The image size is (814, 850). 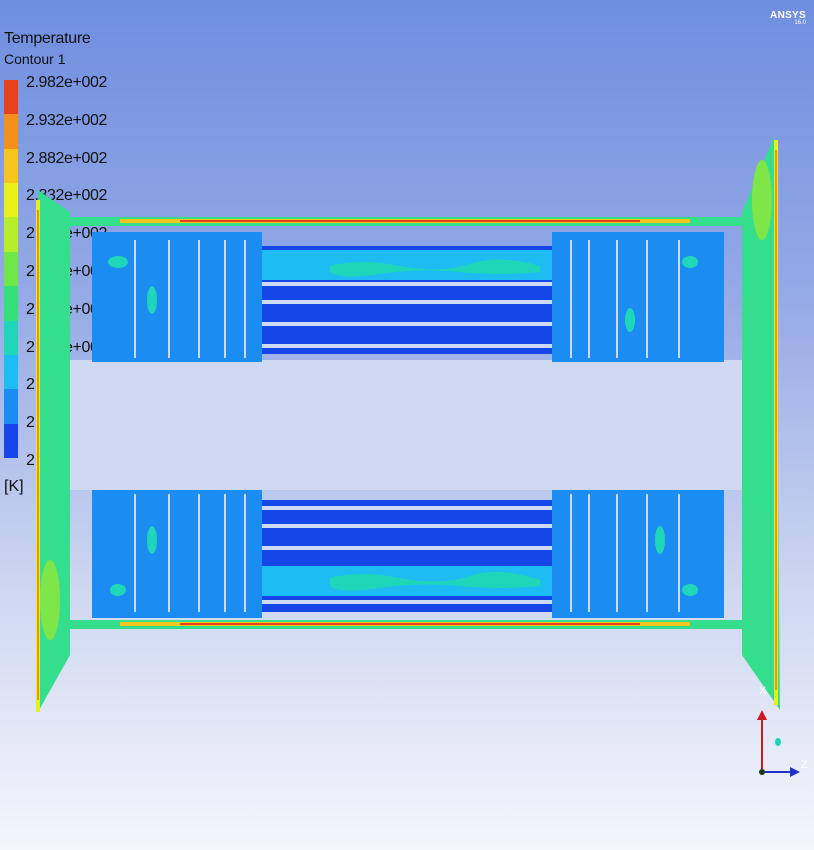 I want to click on lower-module, so click(x=408, y=554).